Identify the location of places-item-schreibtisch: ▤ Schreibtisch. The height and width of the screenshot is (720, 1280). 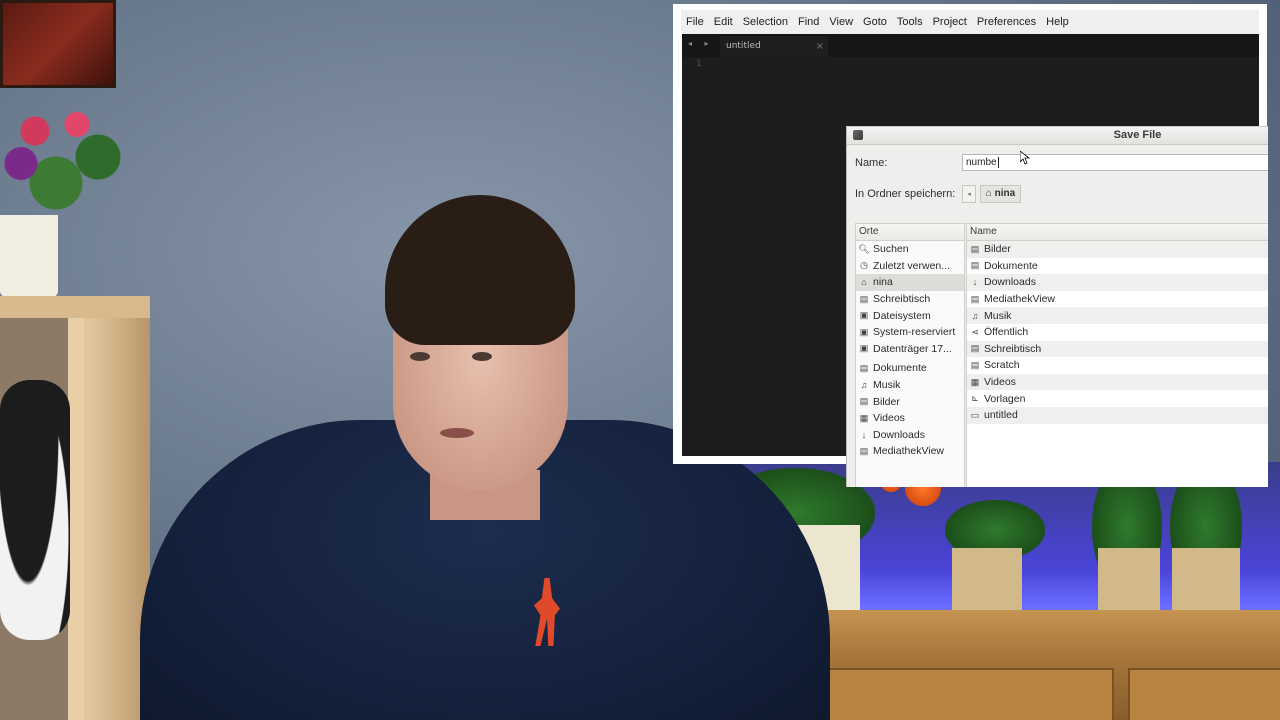
(910, 299).